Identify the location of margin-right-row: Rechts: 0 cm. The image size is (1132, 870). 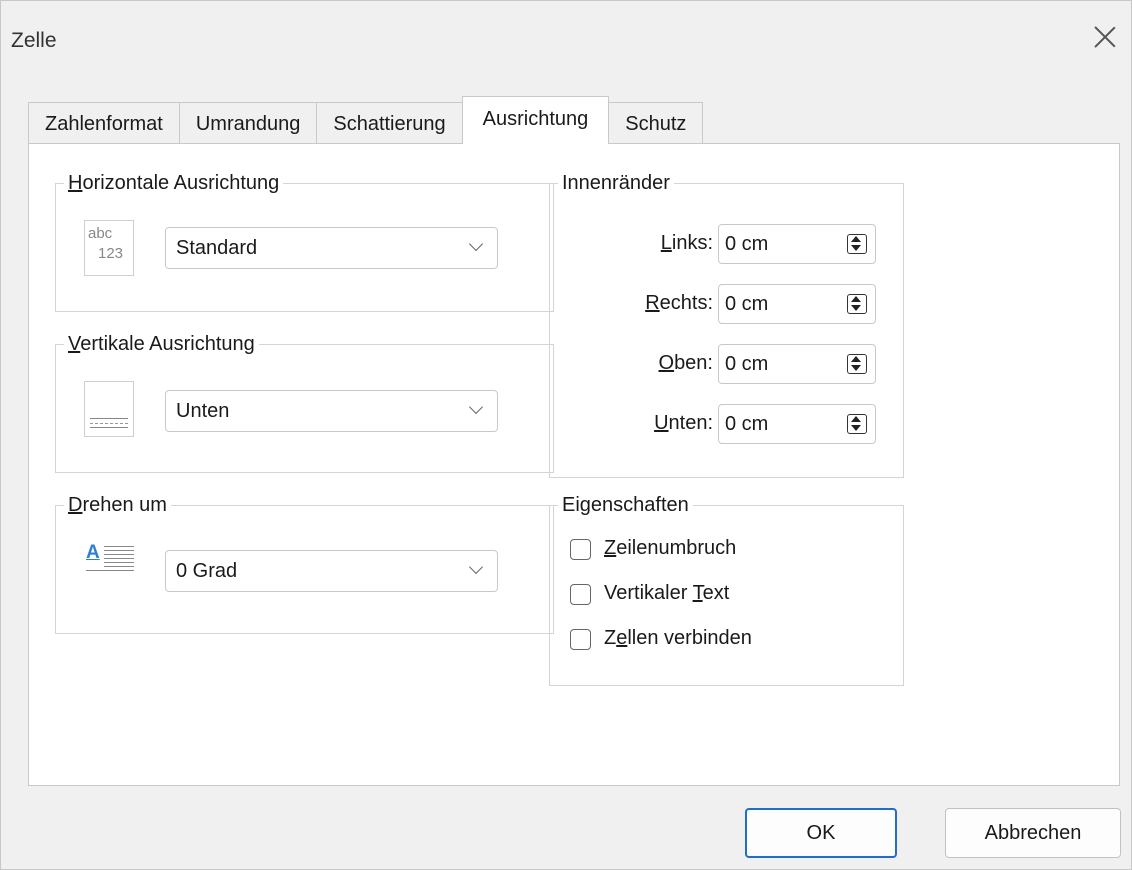
(726, 304).